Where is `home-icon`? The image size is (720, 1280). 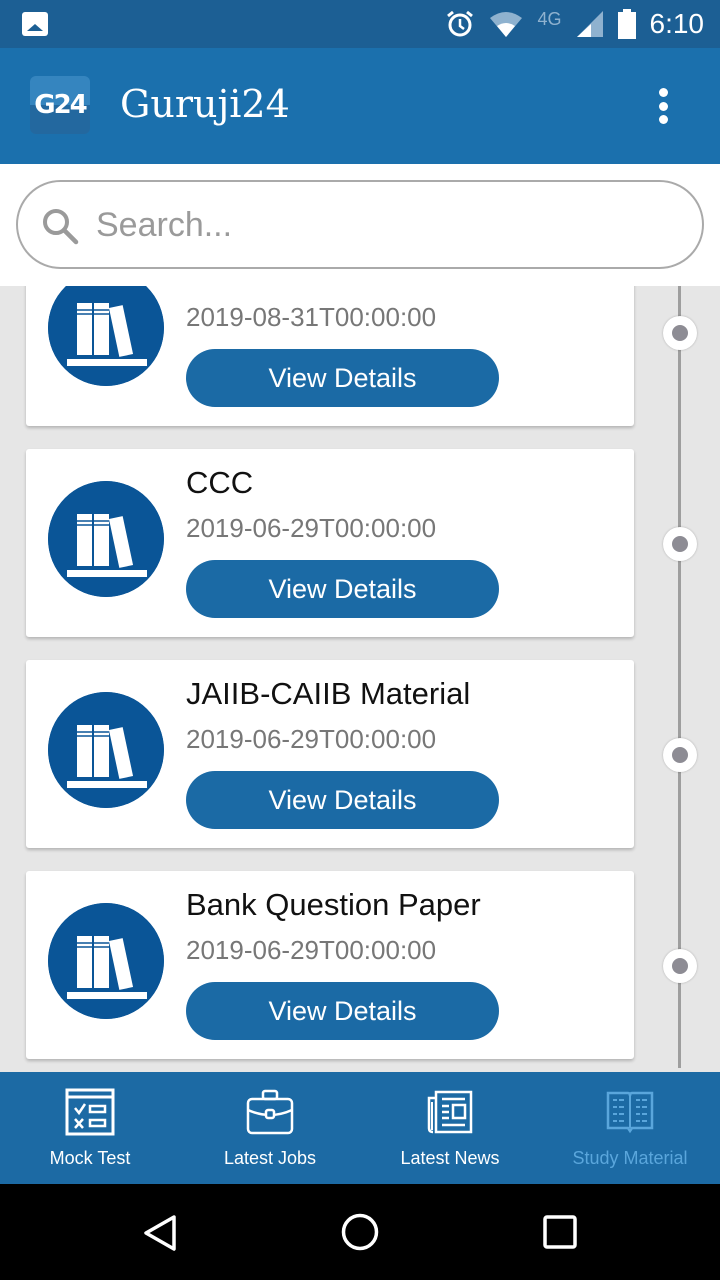 home-icon is located at coordinates (360, 1232).